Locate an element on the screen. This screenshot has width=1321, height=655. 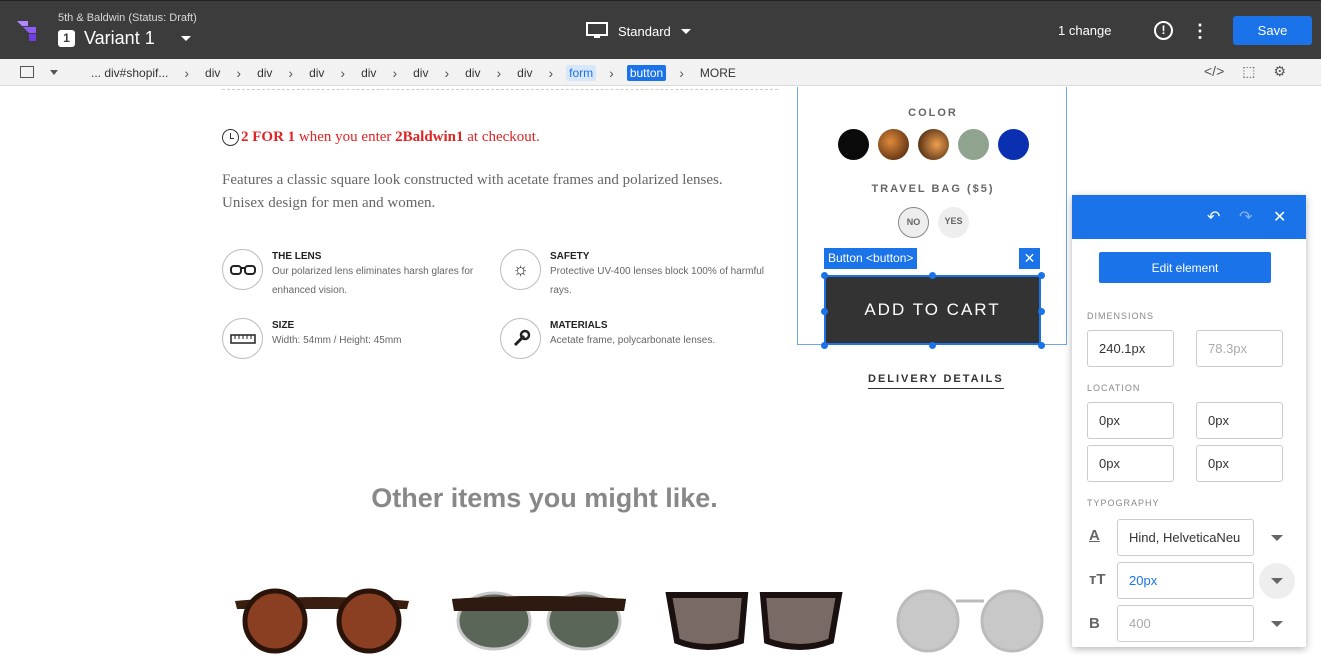
gear-icon: ⚙ is located at coordinates (1279, 71).